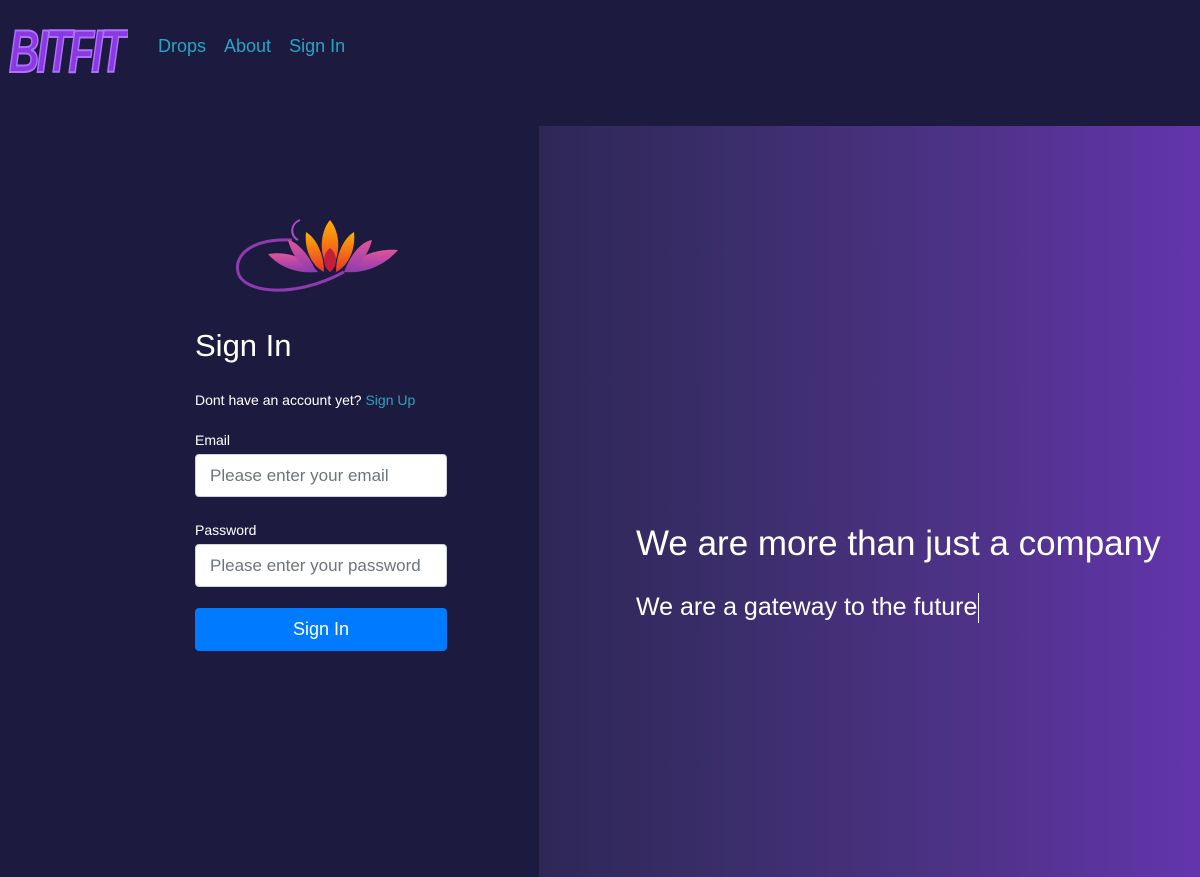  What do you see at coordinates (390, 400) in the screenshot?
I see `sign-up-link: Sign Up` at bounding box center [390, 400].